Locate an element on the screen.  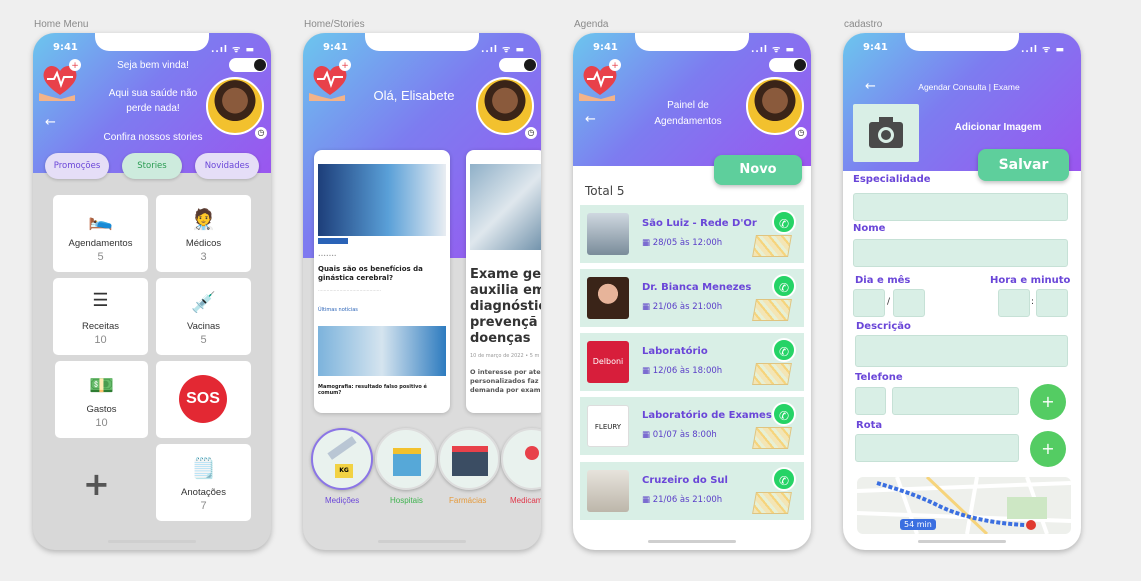
appointment-row: Dr. Bianca Menezes ▦ 21/06 às 21:00h ✆ is located at coordinates (692, 298).